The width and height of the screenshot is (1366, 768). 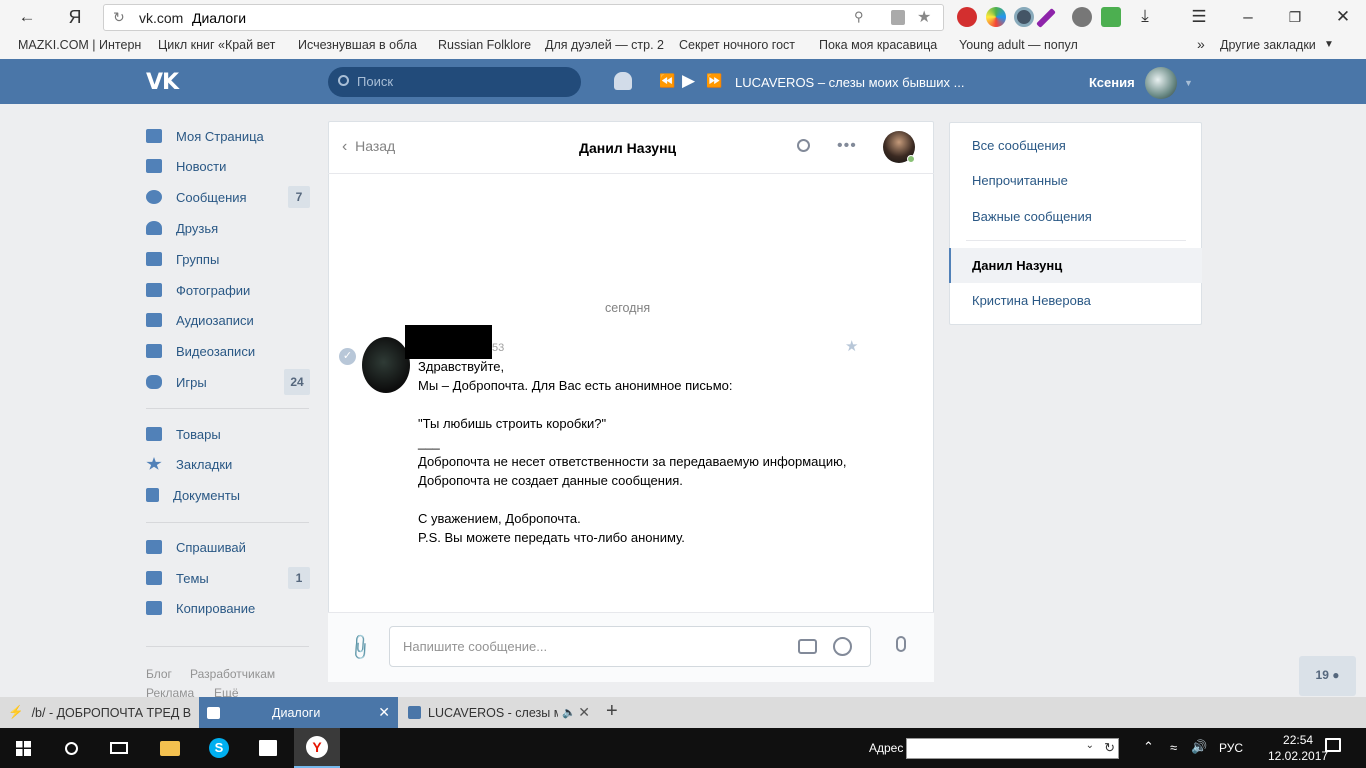 I want to click on restore-icon: ❐, so click(x=1295, y=17).